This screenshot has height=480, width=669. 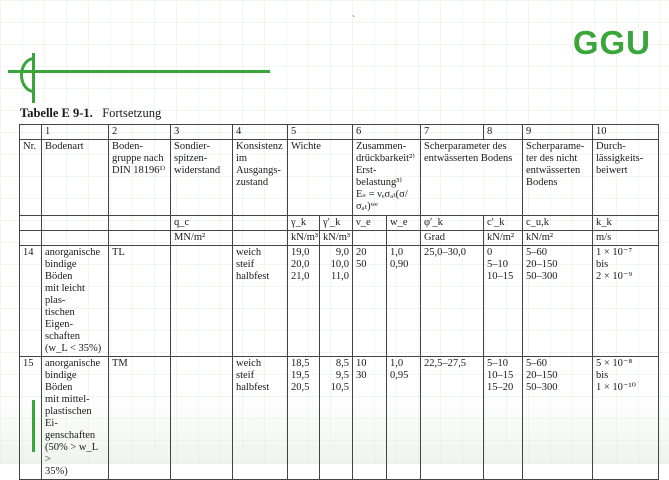 I want to click on symbol-row: q_c γ_k γ′_k ν_e w_e φ′_k c′_k c_u,k k_k, so click(x=339, y=223).